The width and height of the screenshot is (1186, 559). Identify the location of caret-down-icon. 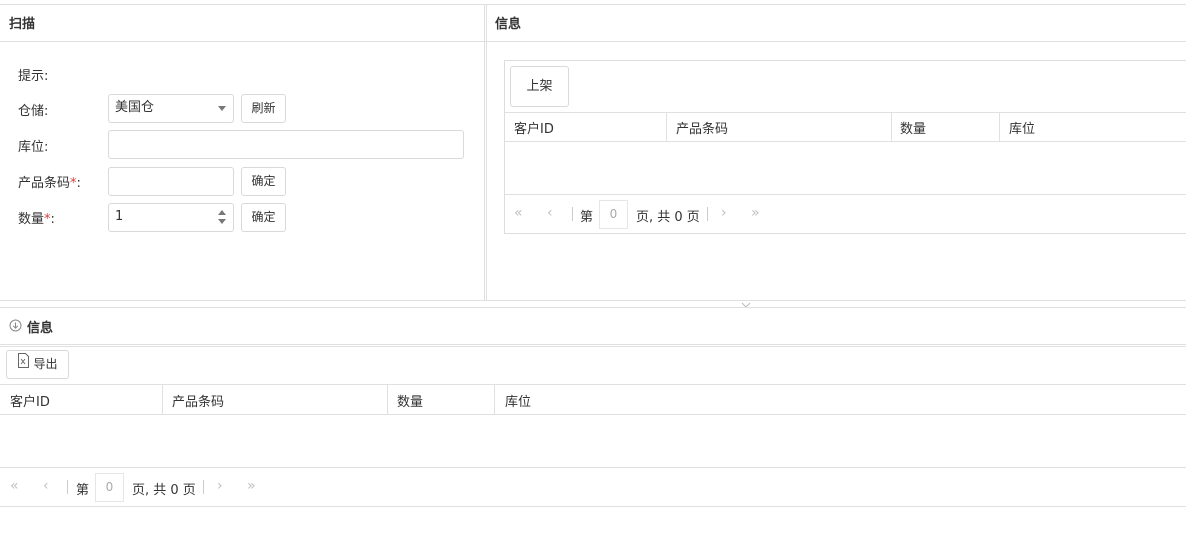
(222, 108).